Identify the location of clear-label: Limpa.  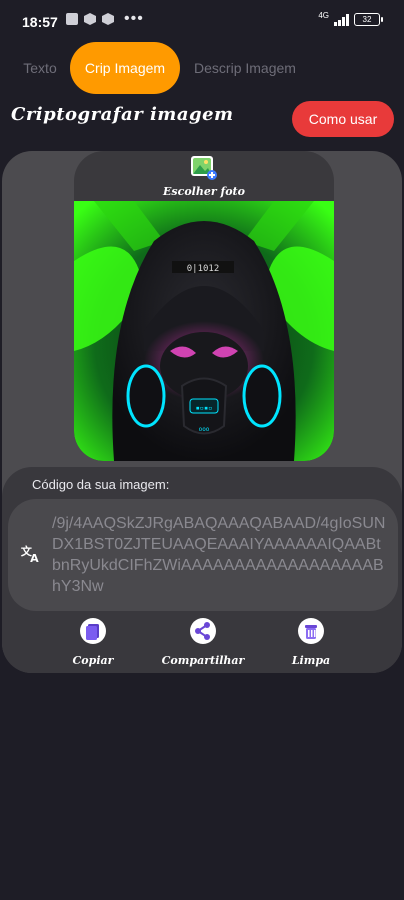
(311, 660).